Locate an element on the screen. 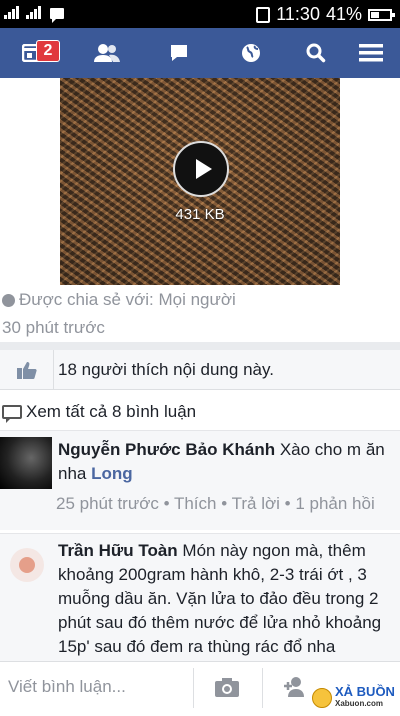 This screenshot has height=716, width=400. messages-icon is located at coordinates (179, 53).